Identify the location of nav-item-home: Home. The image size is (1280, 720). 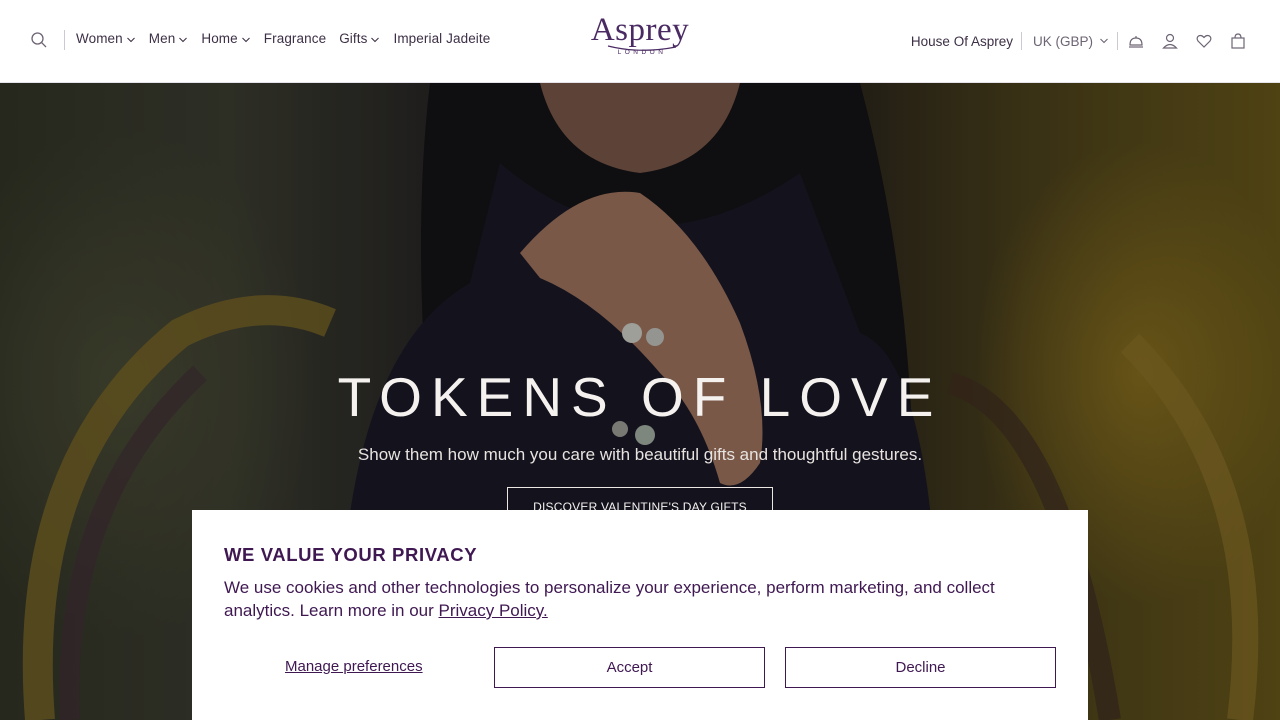
(225, 38).